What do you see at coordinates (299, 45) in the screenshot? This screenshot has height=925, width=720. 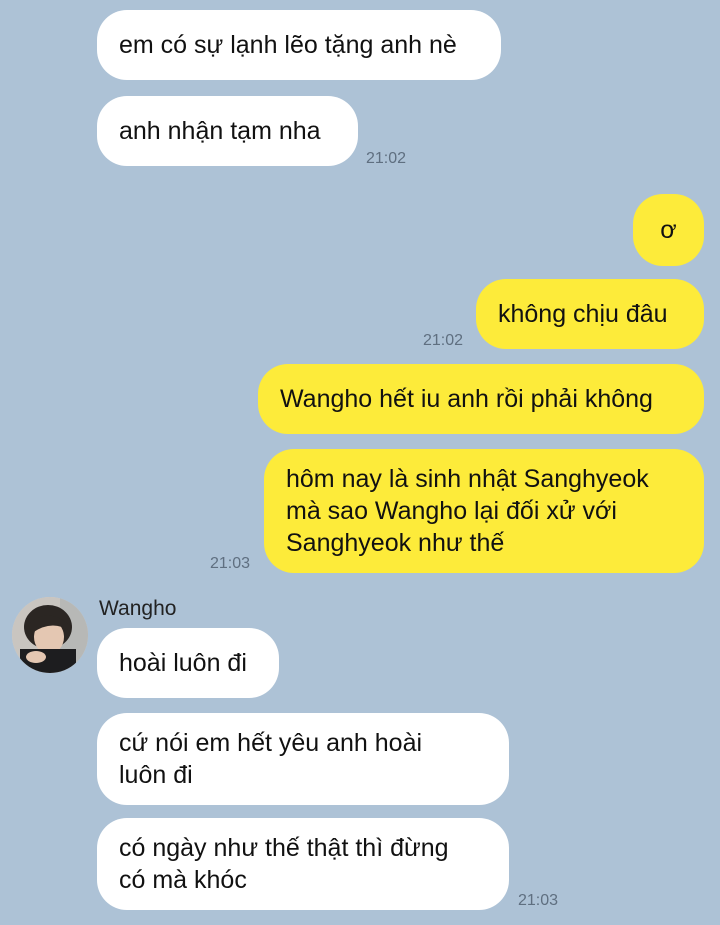 I see `message-bubble: em có sự lạnh lẽo tặng anh nè` at bounding box center [299, 45].